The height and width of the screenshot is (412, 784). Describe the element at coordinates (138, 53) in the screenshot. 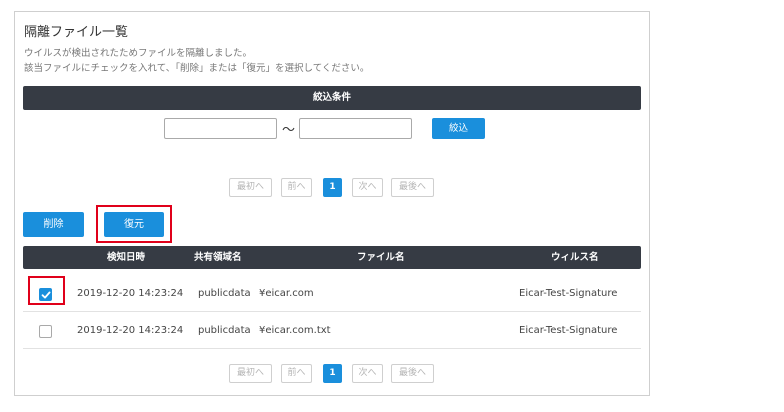

I see `page-description-line1: ウイルスが検出されたためファイルを隔離しました。` at that location.